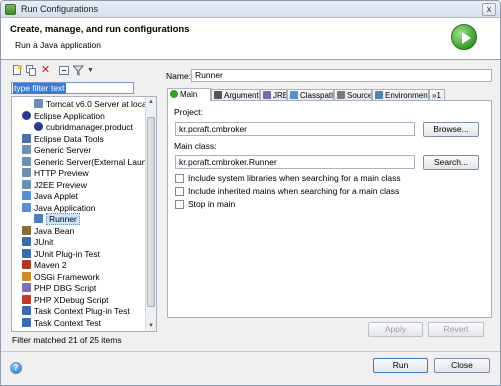 Image resolution: width=501 pixels, height=386 pixels. What do you see at coordinates (65, 207) in the screenshot?
I see `tree-item-label: Java Application` at bounding box center [65, 207].